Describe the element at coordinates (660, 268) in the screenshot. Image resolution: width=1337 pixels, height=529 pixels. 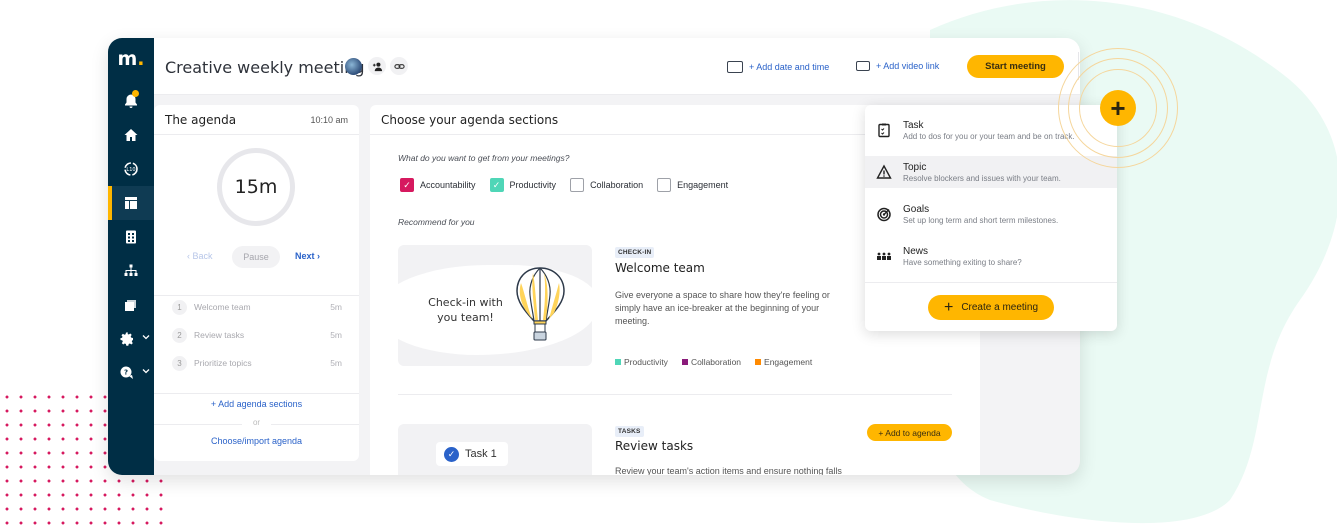
I see `card-title: Welcome team` at that location.